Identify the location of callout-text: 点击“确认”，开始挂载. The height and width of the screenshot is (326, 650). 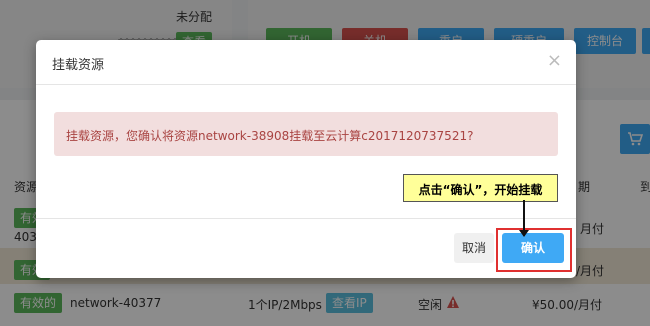
(480, 190).